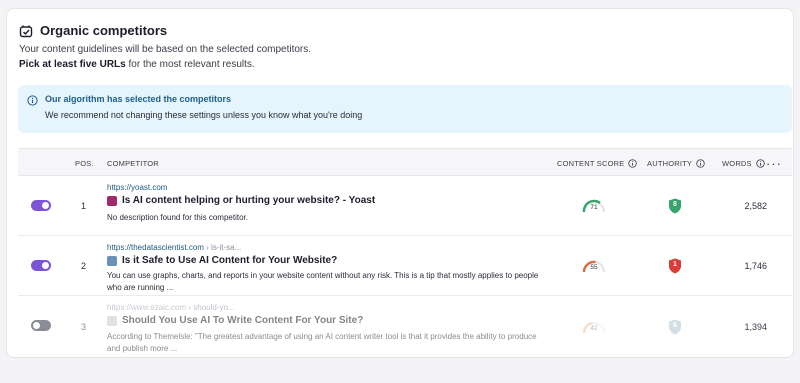 The height and width of the screenshot is (383, 800). Describe the element at coordinates (774, 163) in the screenshot. I see `more-options-icon: ···` at that location.